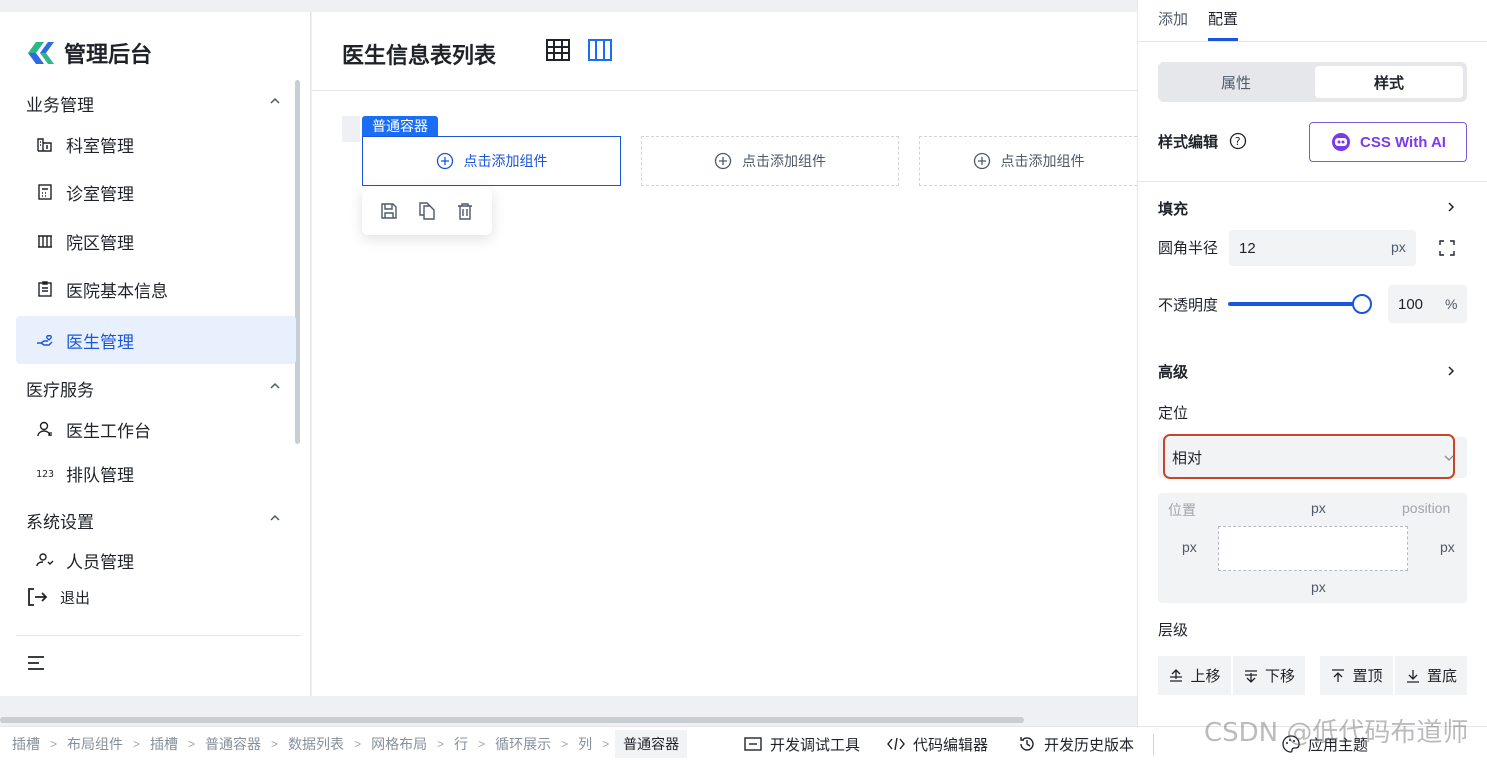 The height and width of the screenshot is (760, 1487). I want to click on users-icon, so click(45, 560).